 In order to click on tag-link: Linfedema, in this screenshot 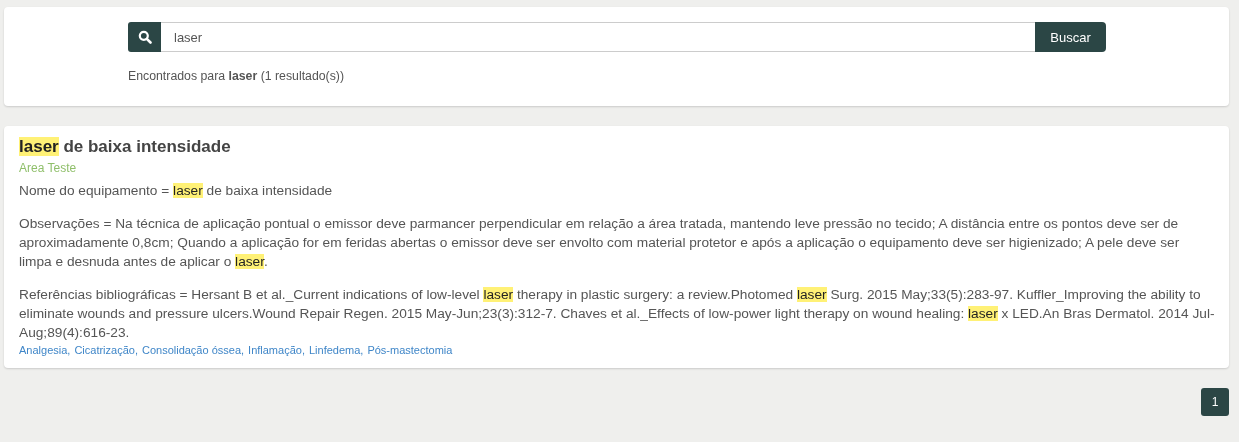, I will do `click(336, 350)`.